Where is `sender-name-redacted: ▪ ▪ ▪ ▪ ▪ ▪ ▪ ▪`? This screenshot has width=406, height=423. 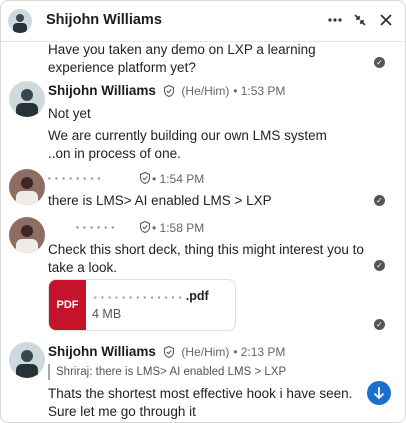
sender-name-redacted: ▪ ▪ ▪ ▪ ▪ ▪ ▪ ▪ is located at coordinates (74, 178).